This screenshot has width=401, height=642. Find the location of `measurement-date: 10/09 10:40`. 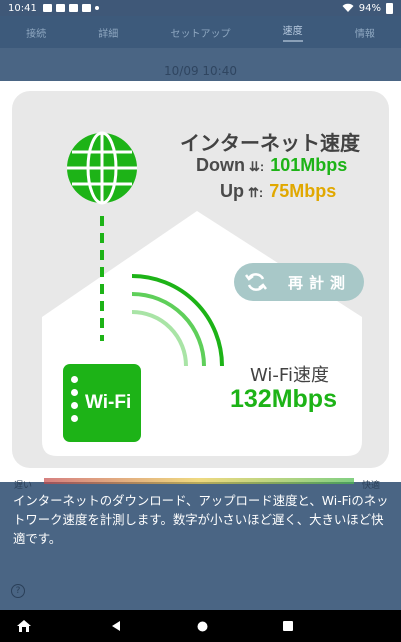

measurement-date: 10/09 10:40 is located at coordinates (200, 71).